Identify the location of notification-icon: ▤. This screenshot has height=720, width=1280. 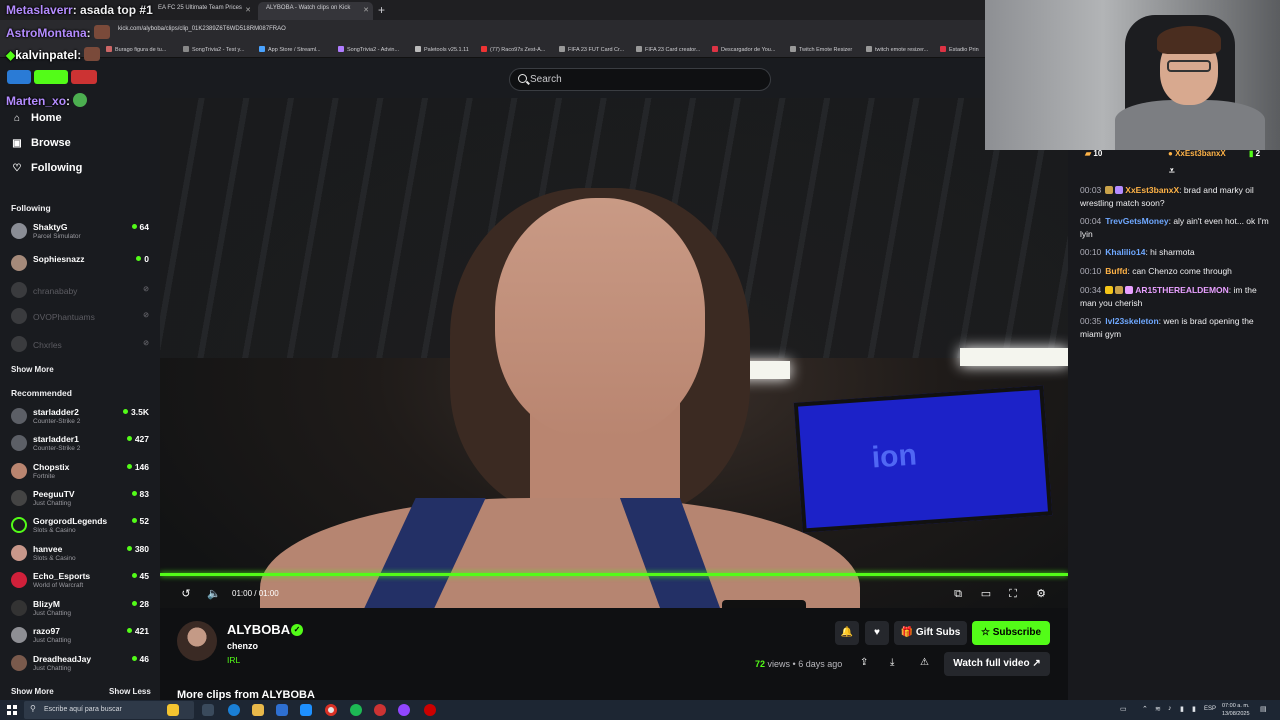
(1263, 709).